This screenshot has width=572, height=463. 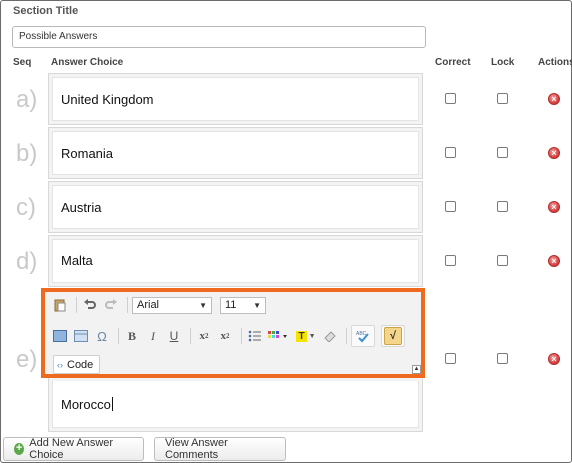 What do you see at coordinates (111, 305) in the screenshot?
I see `redo-icon` at bounding box center [111, 305].